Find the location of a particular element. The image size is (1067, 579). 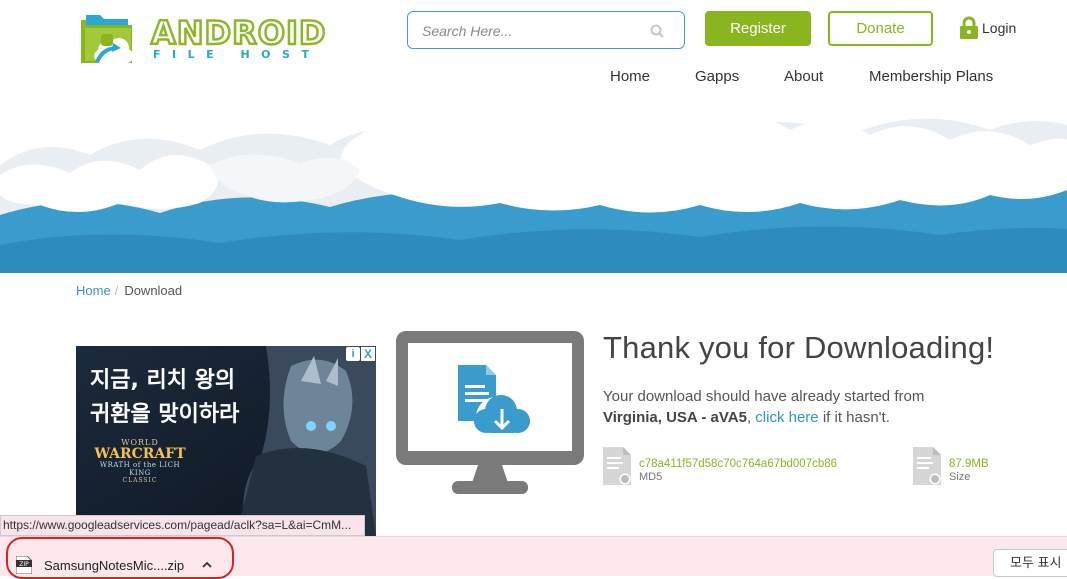

click-here-link: click here is located at coordinates (786, 417).